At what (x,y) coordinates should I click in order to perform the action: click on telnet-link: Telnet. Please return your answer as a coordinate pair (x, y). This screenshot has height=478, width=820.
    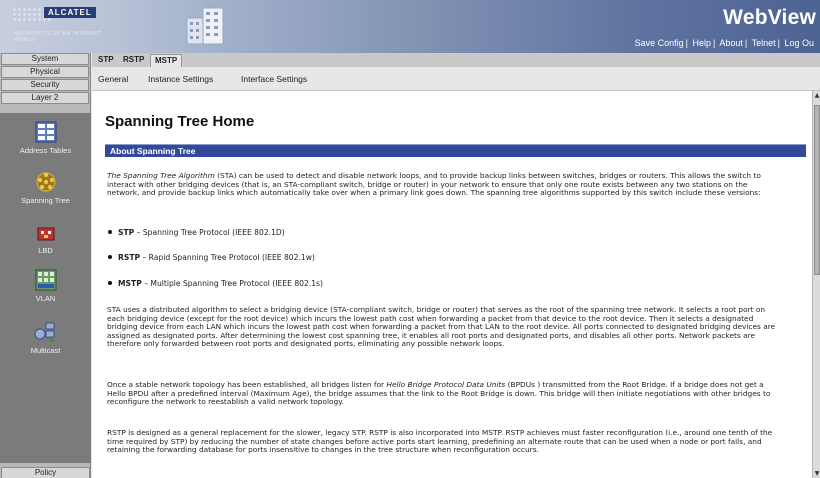
    Looking at the image, I should click on (764, 43).